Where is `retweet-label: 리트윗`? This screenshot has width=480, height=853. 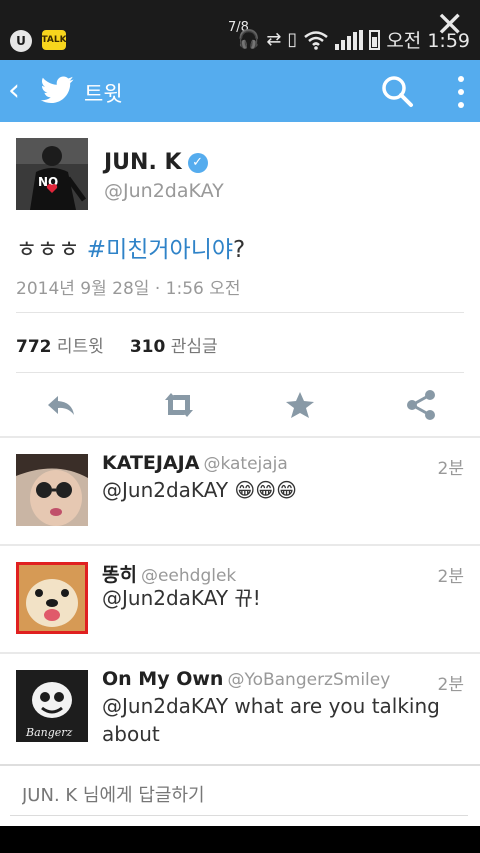 retweet-label: 리트윗 is located at coordinates (80, 347).